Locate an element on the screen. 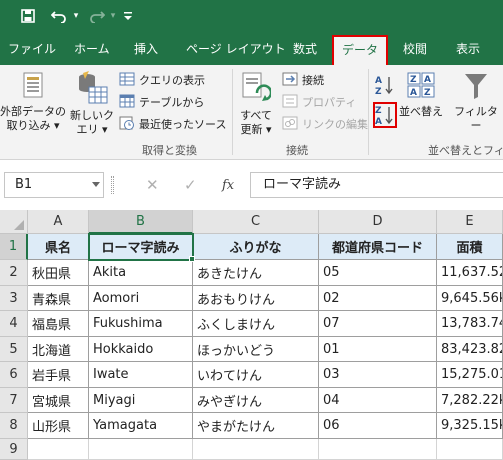  edit-links-button: リンクの編集 is located at coordinates (325, 124).